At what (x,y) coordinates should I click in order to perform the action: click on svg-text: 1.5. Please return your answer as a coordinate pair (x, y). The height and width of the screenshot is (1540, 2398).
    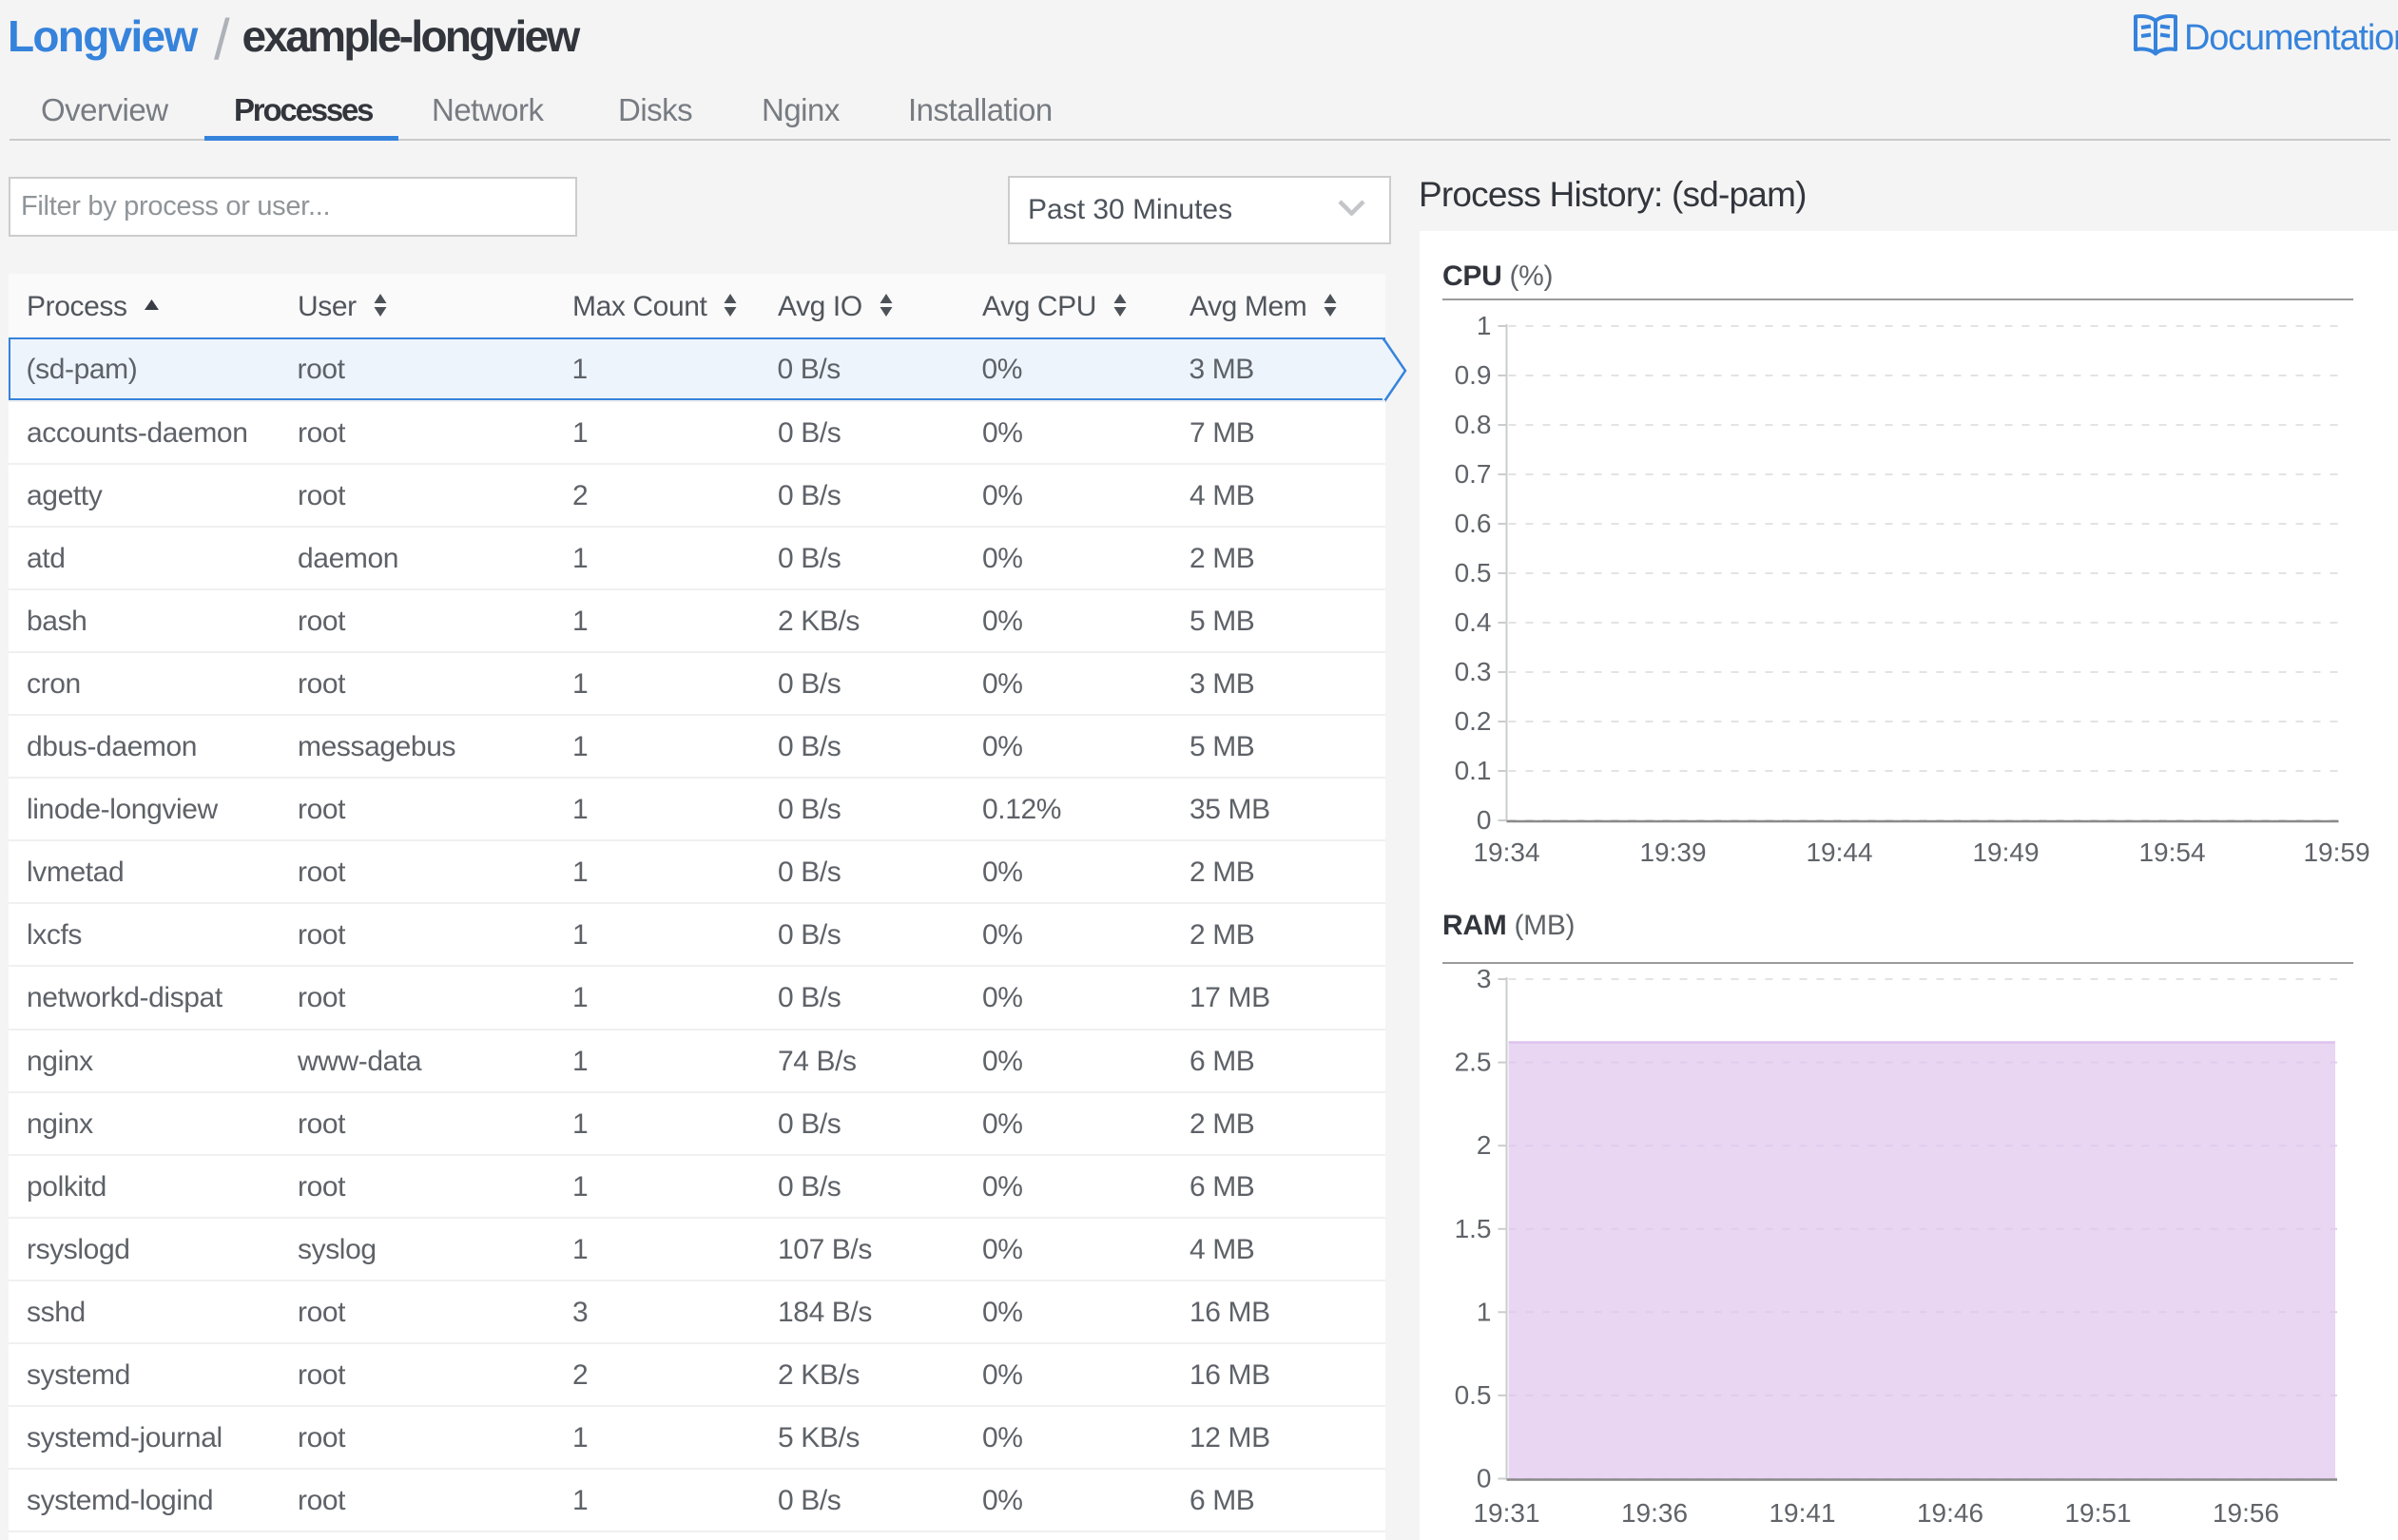
    Looking at the image, I should click on (1473, 1228).